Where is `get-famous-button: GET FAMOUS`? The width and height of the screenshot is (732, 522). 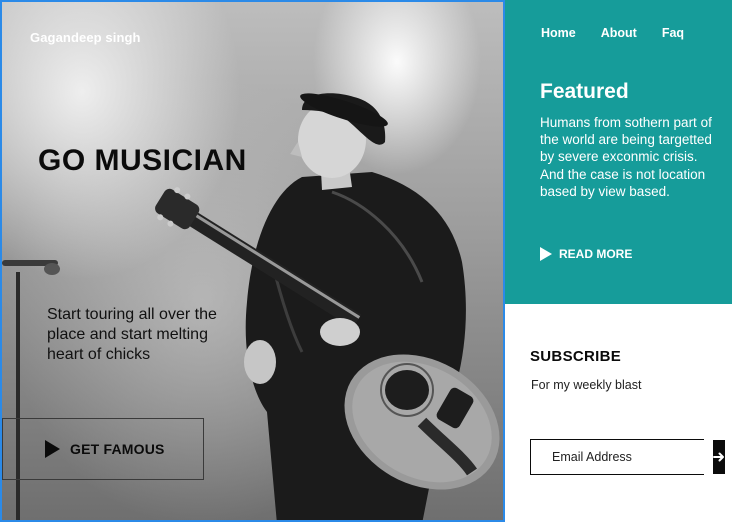
get-famous-button: GET FAMOUS is located at coordinates (103, 449).